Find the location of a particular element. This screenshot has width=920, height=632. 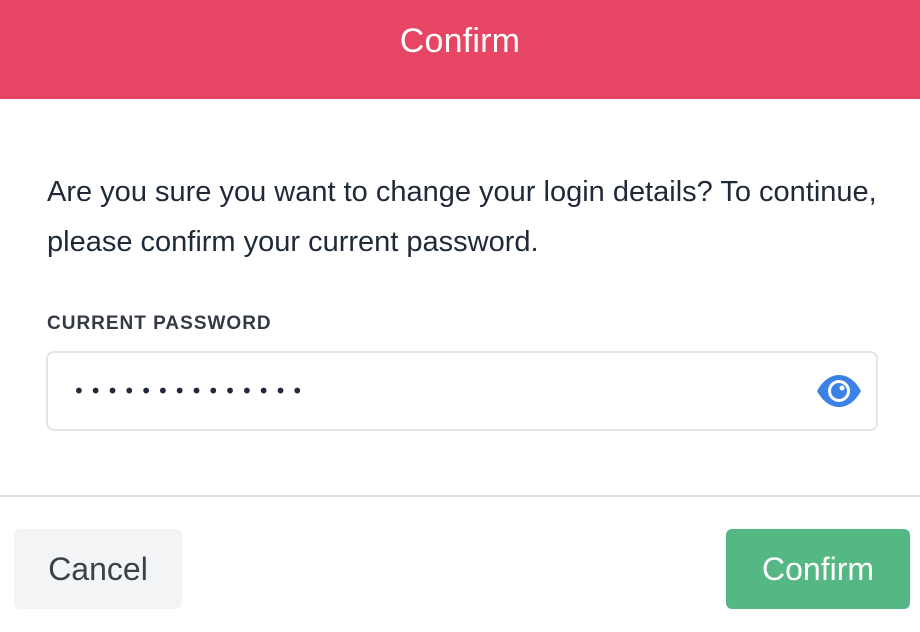

password-masked-value: •••••••••••••• is located at coordinates (190, 391).